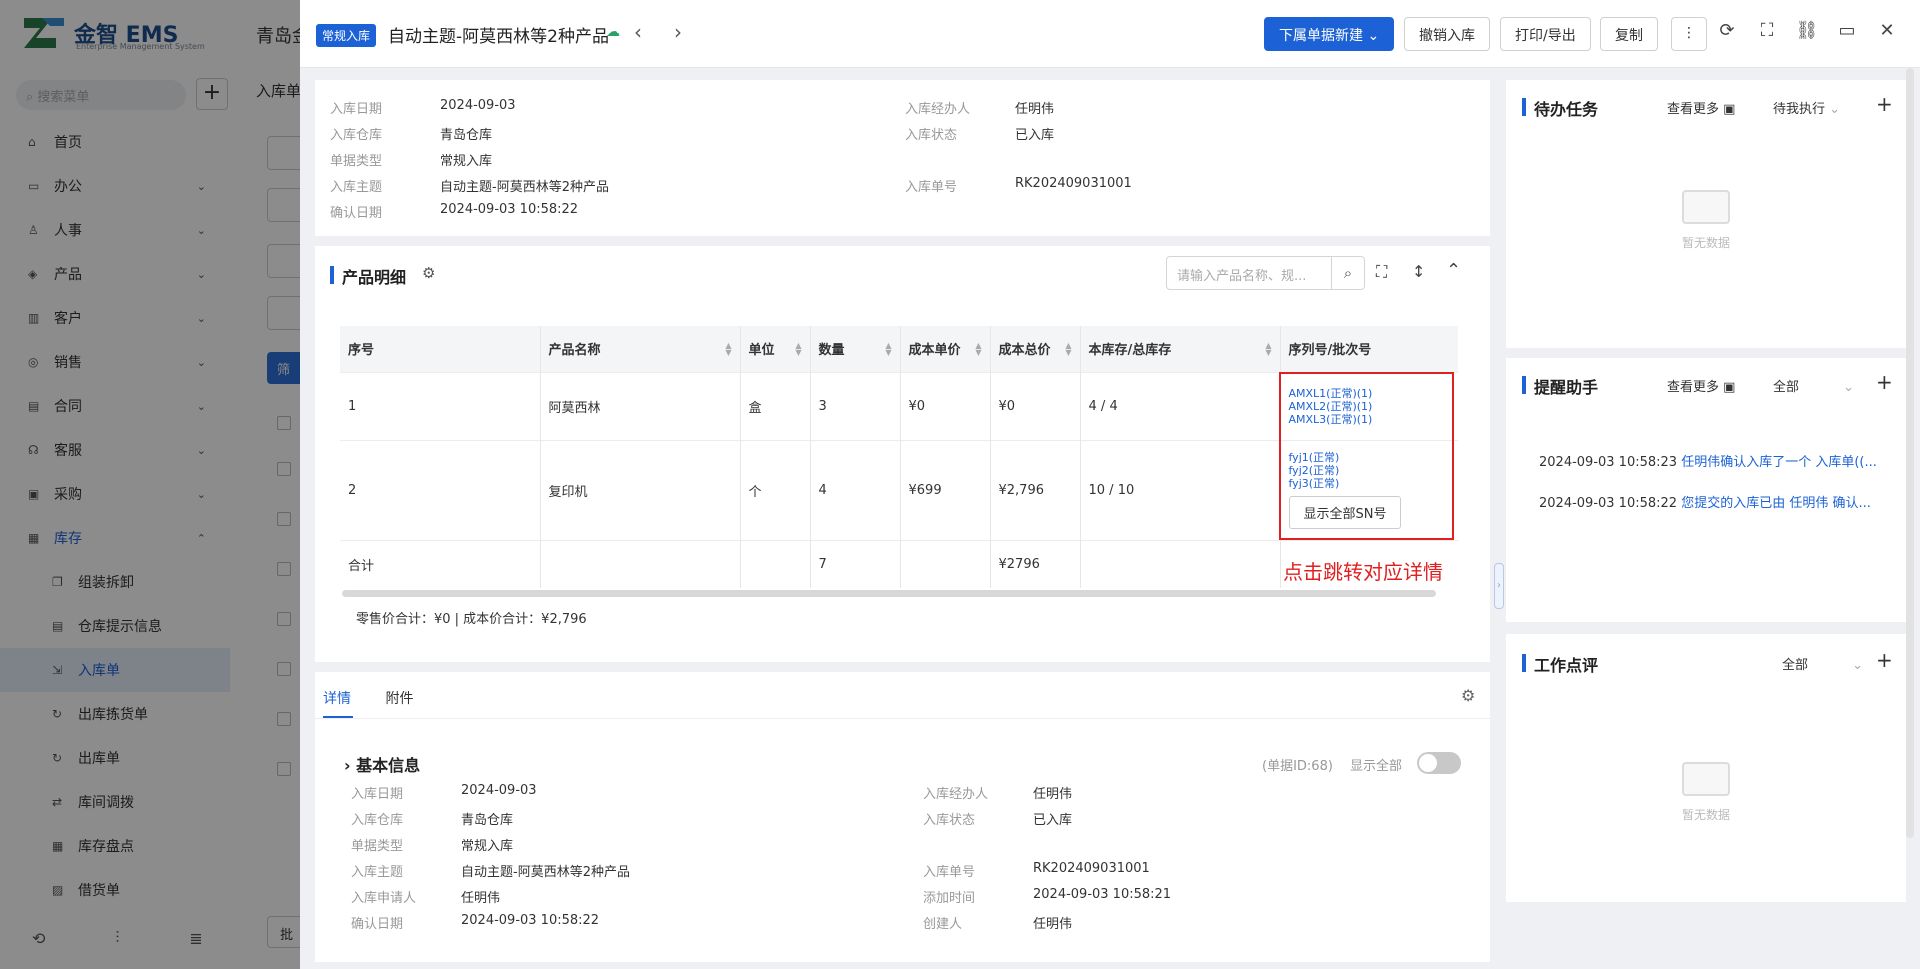 The image size is (1920, 969). What do you see at coordinates (487, 846) in the screenshot?
I see `detail-type: 常规入库` at bounding box center [487, 846].